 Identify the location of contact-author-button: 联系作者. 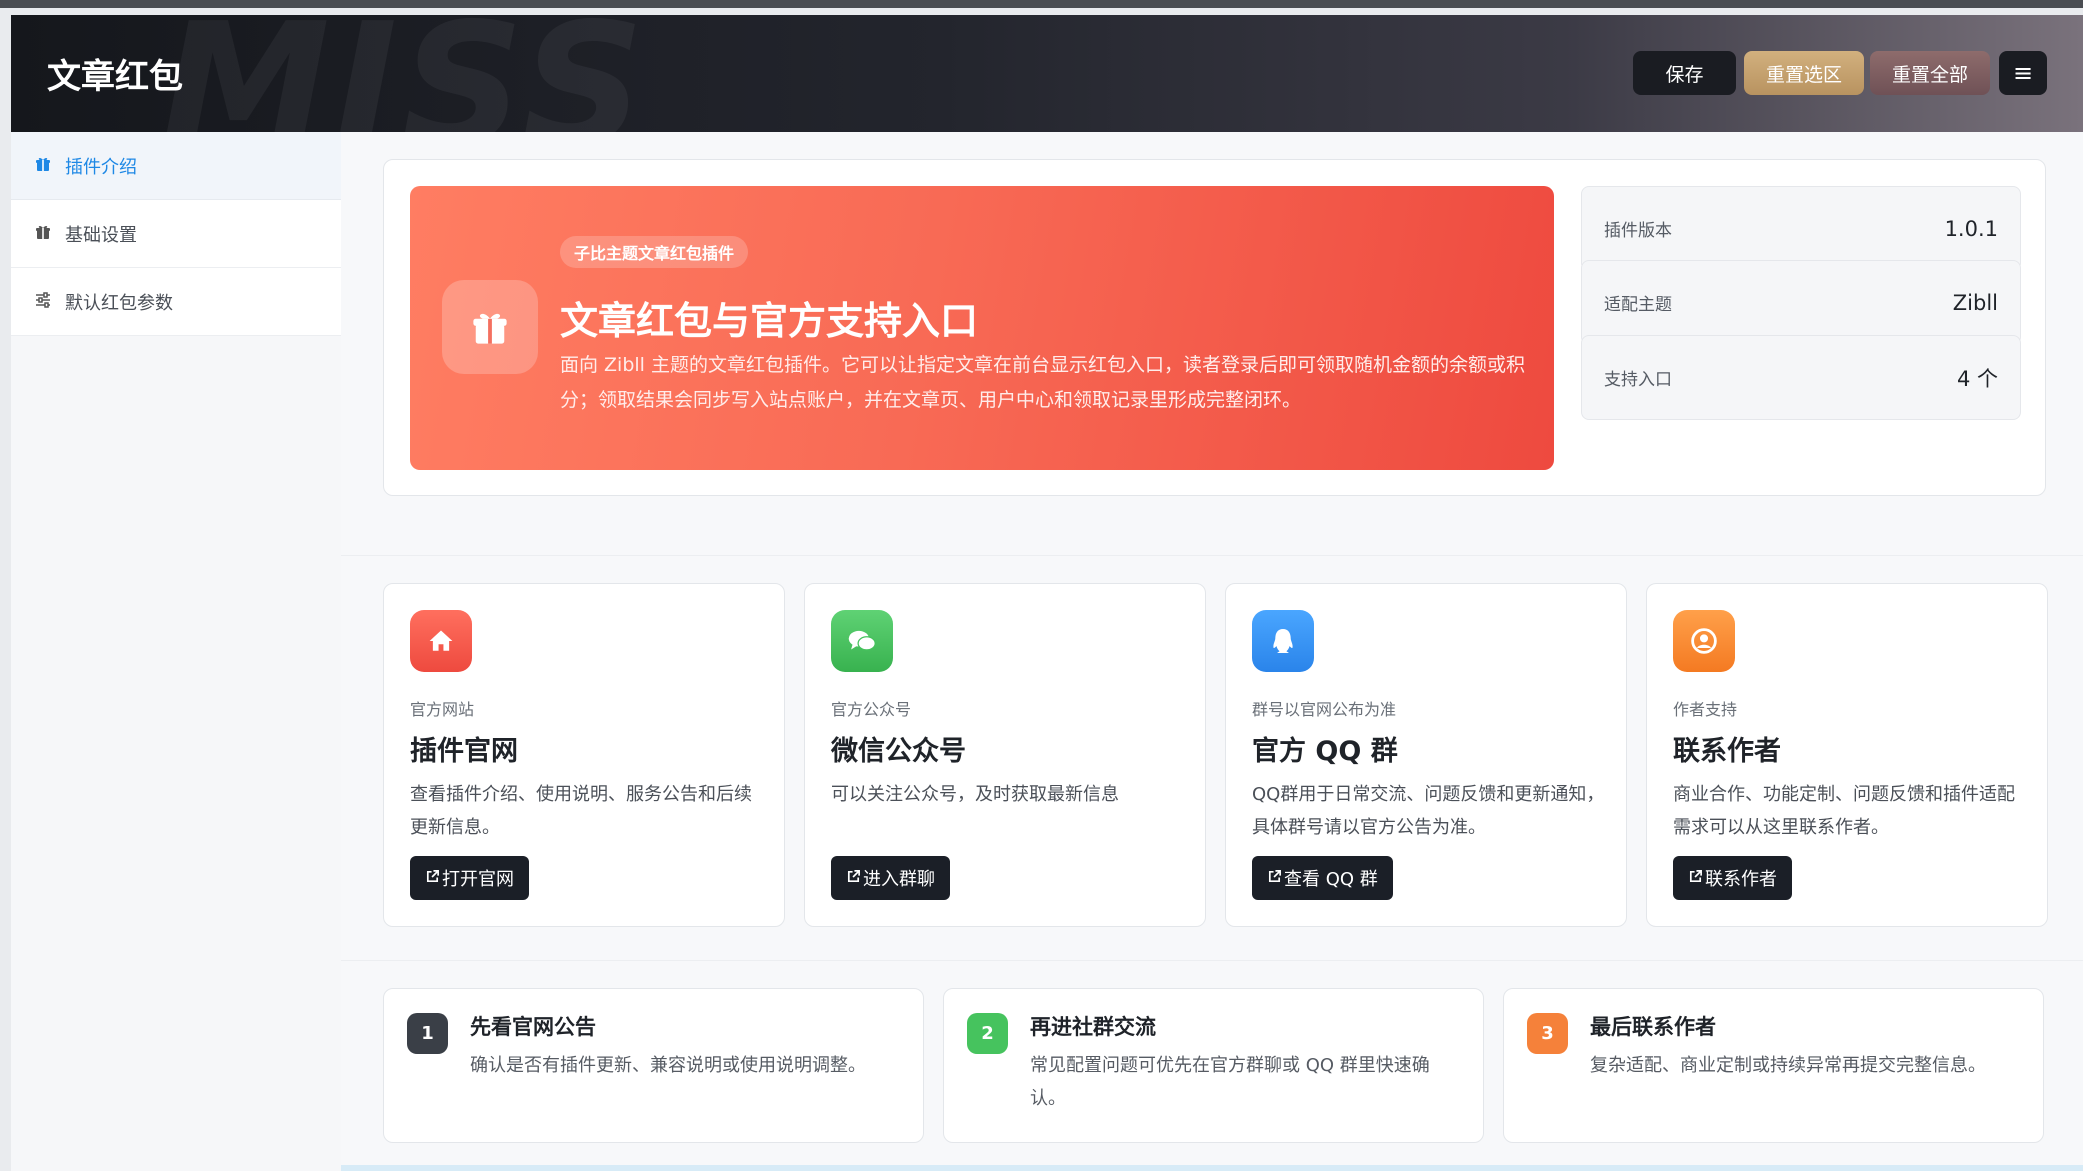
(1732, 878).